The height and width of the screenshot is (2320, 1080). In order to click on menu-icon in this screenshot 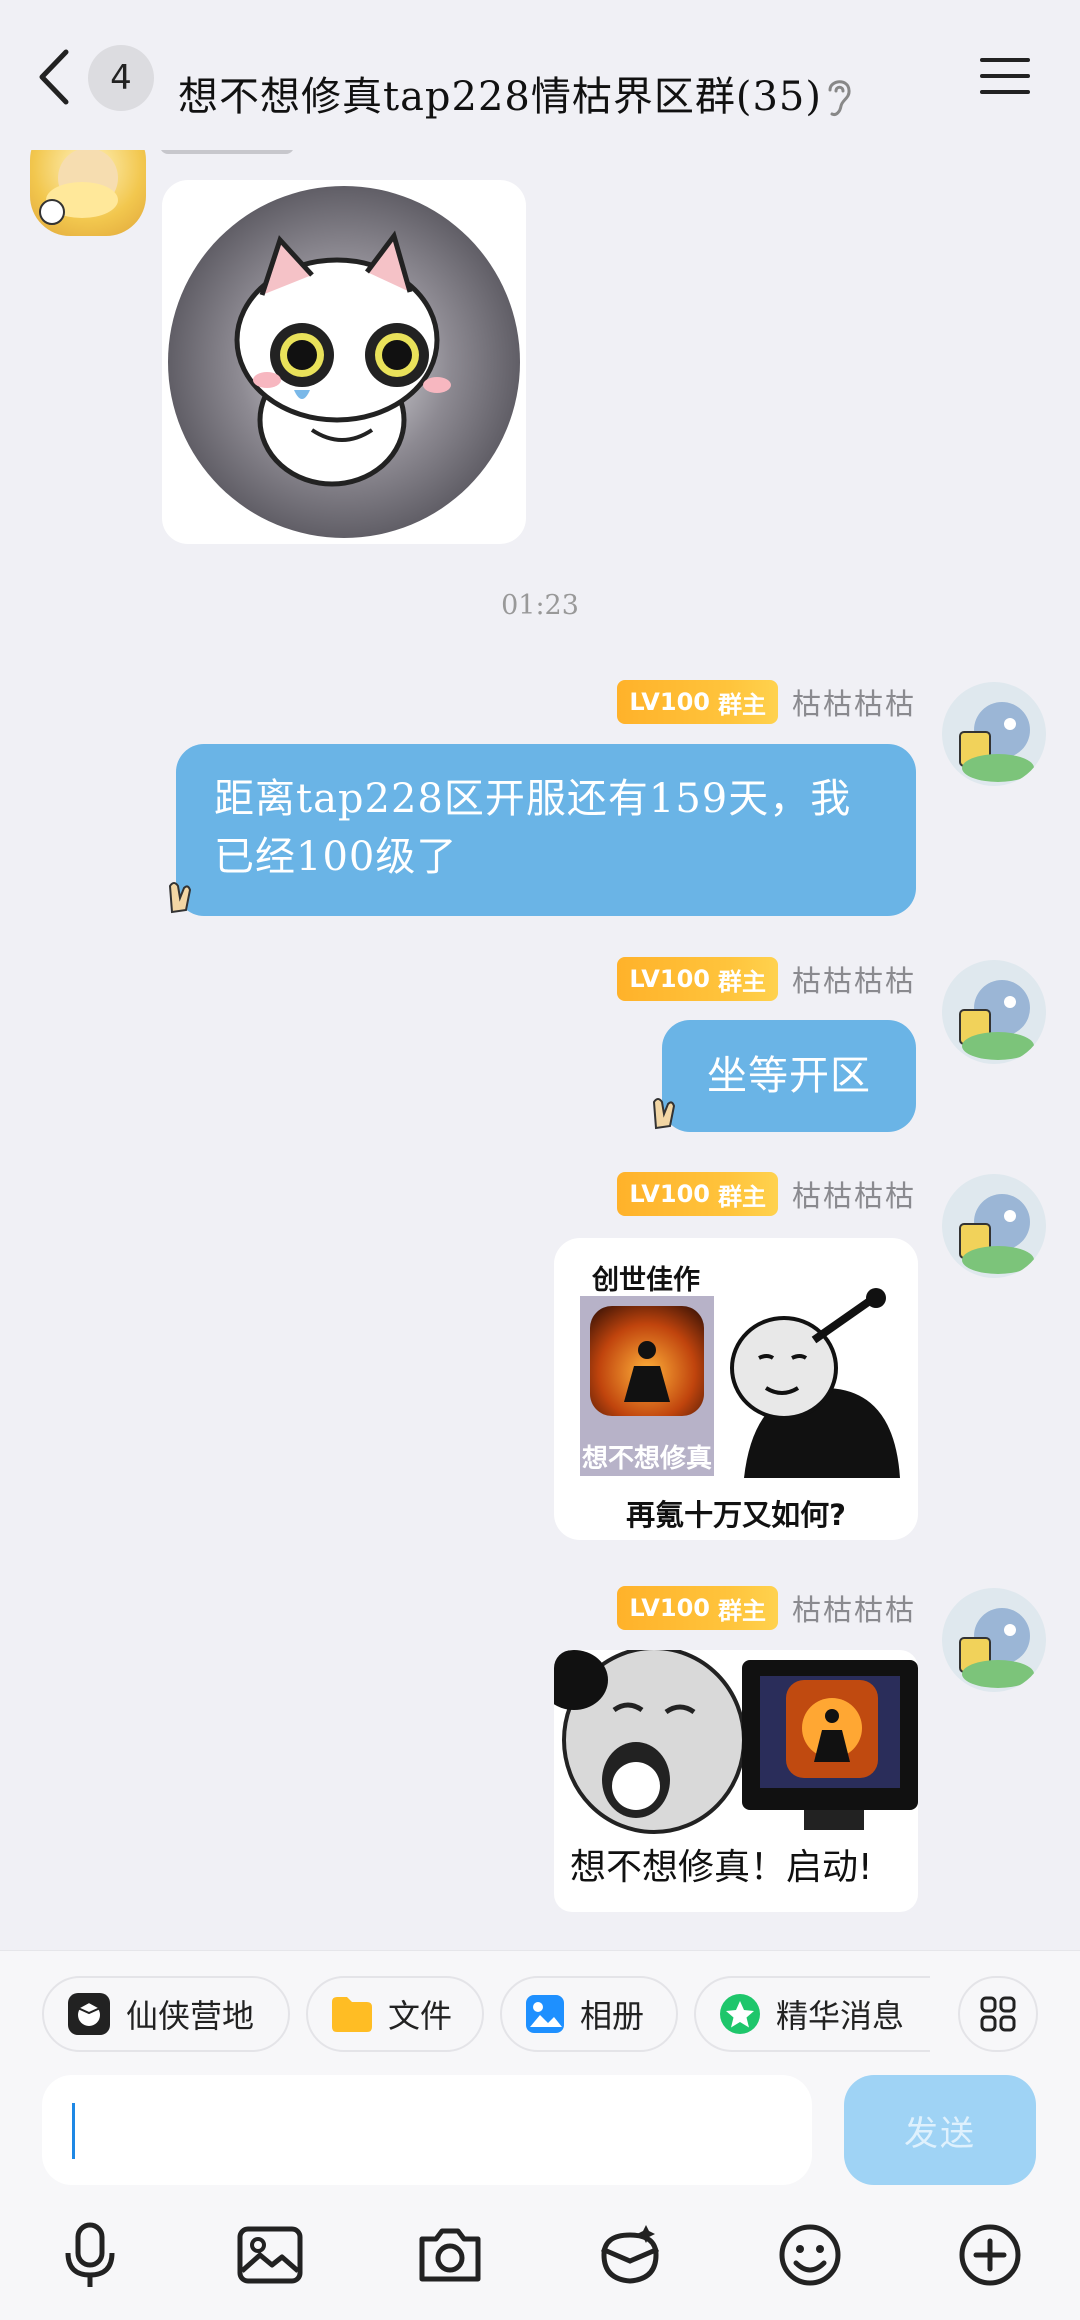, I will do `click(1005, 76)`.